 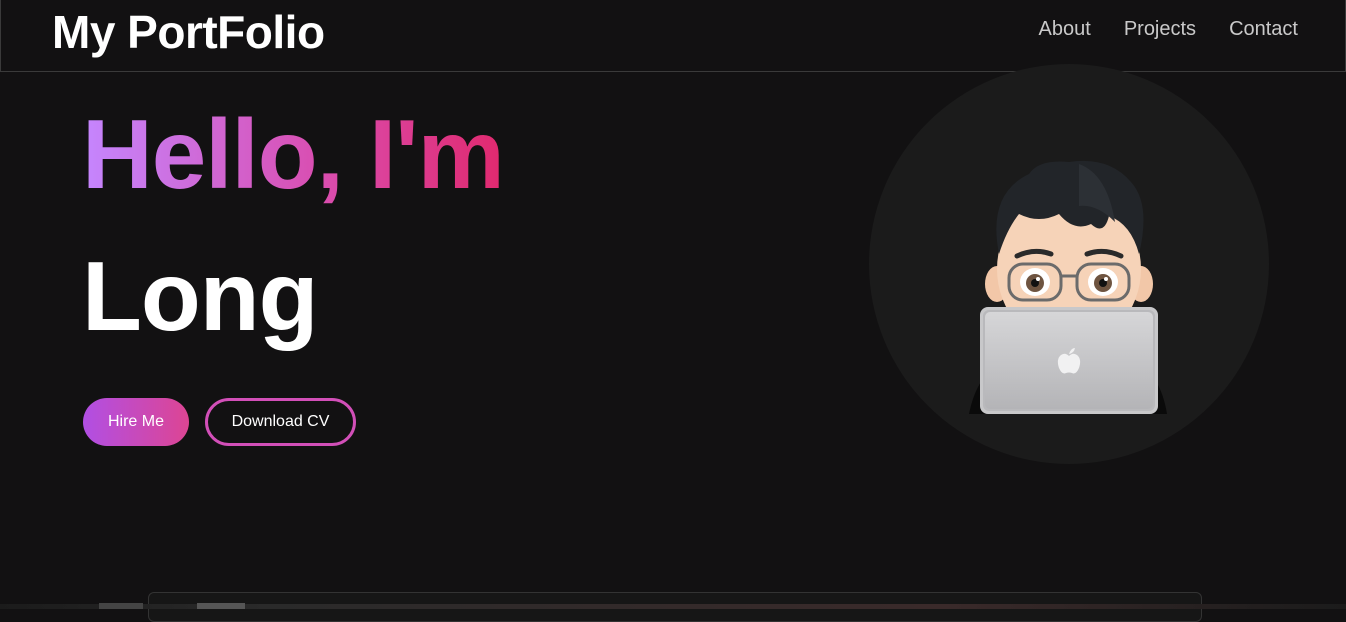 I want to click on nav-links: About Projects Contact, so click(x=1168, y=29).